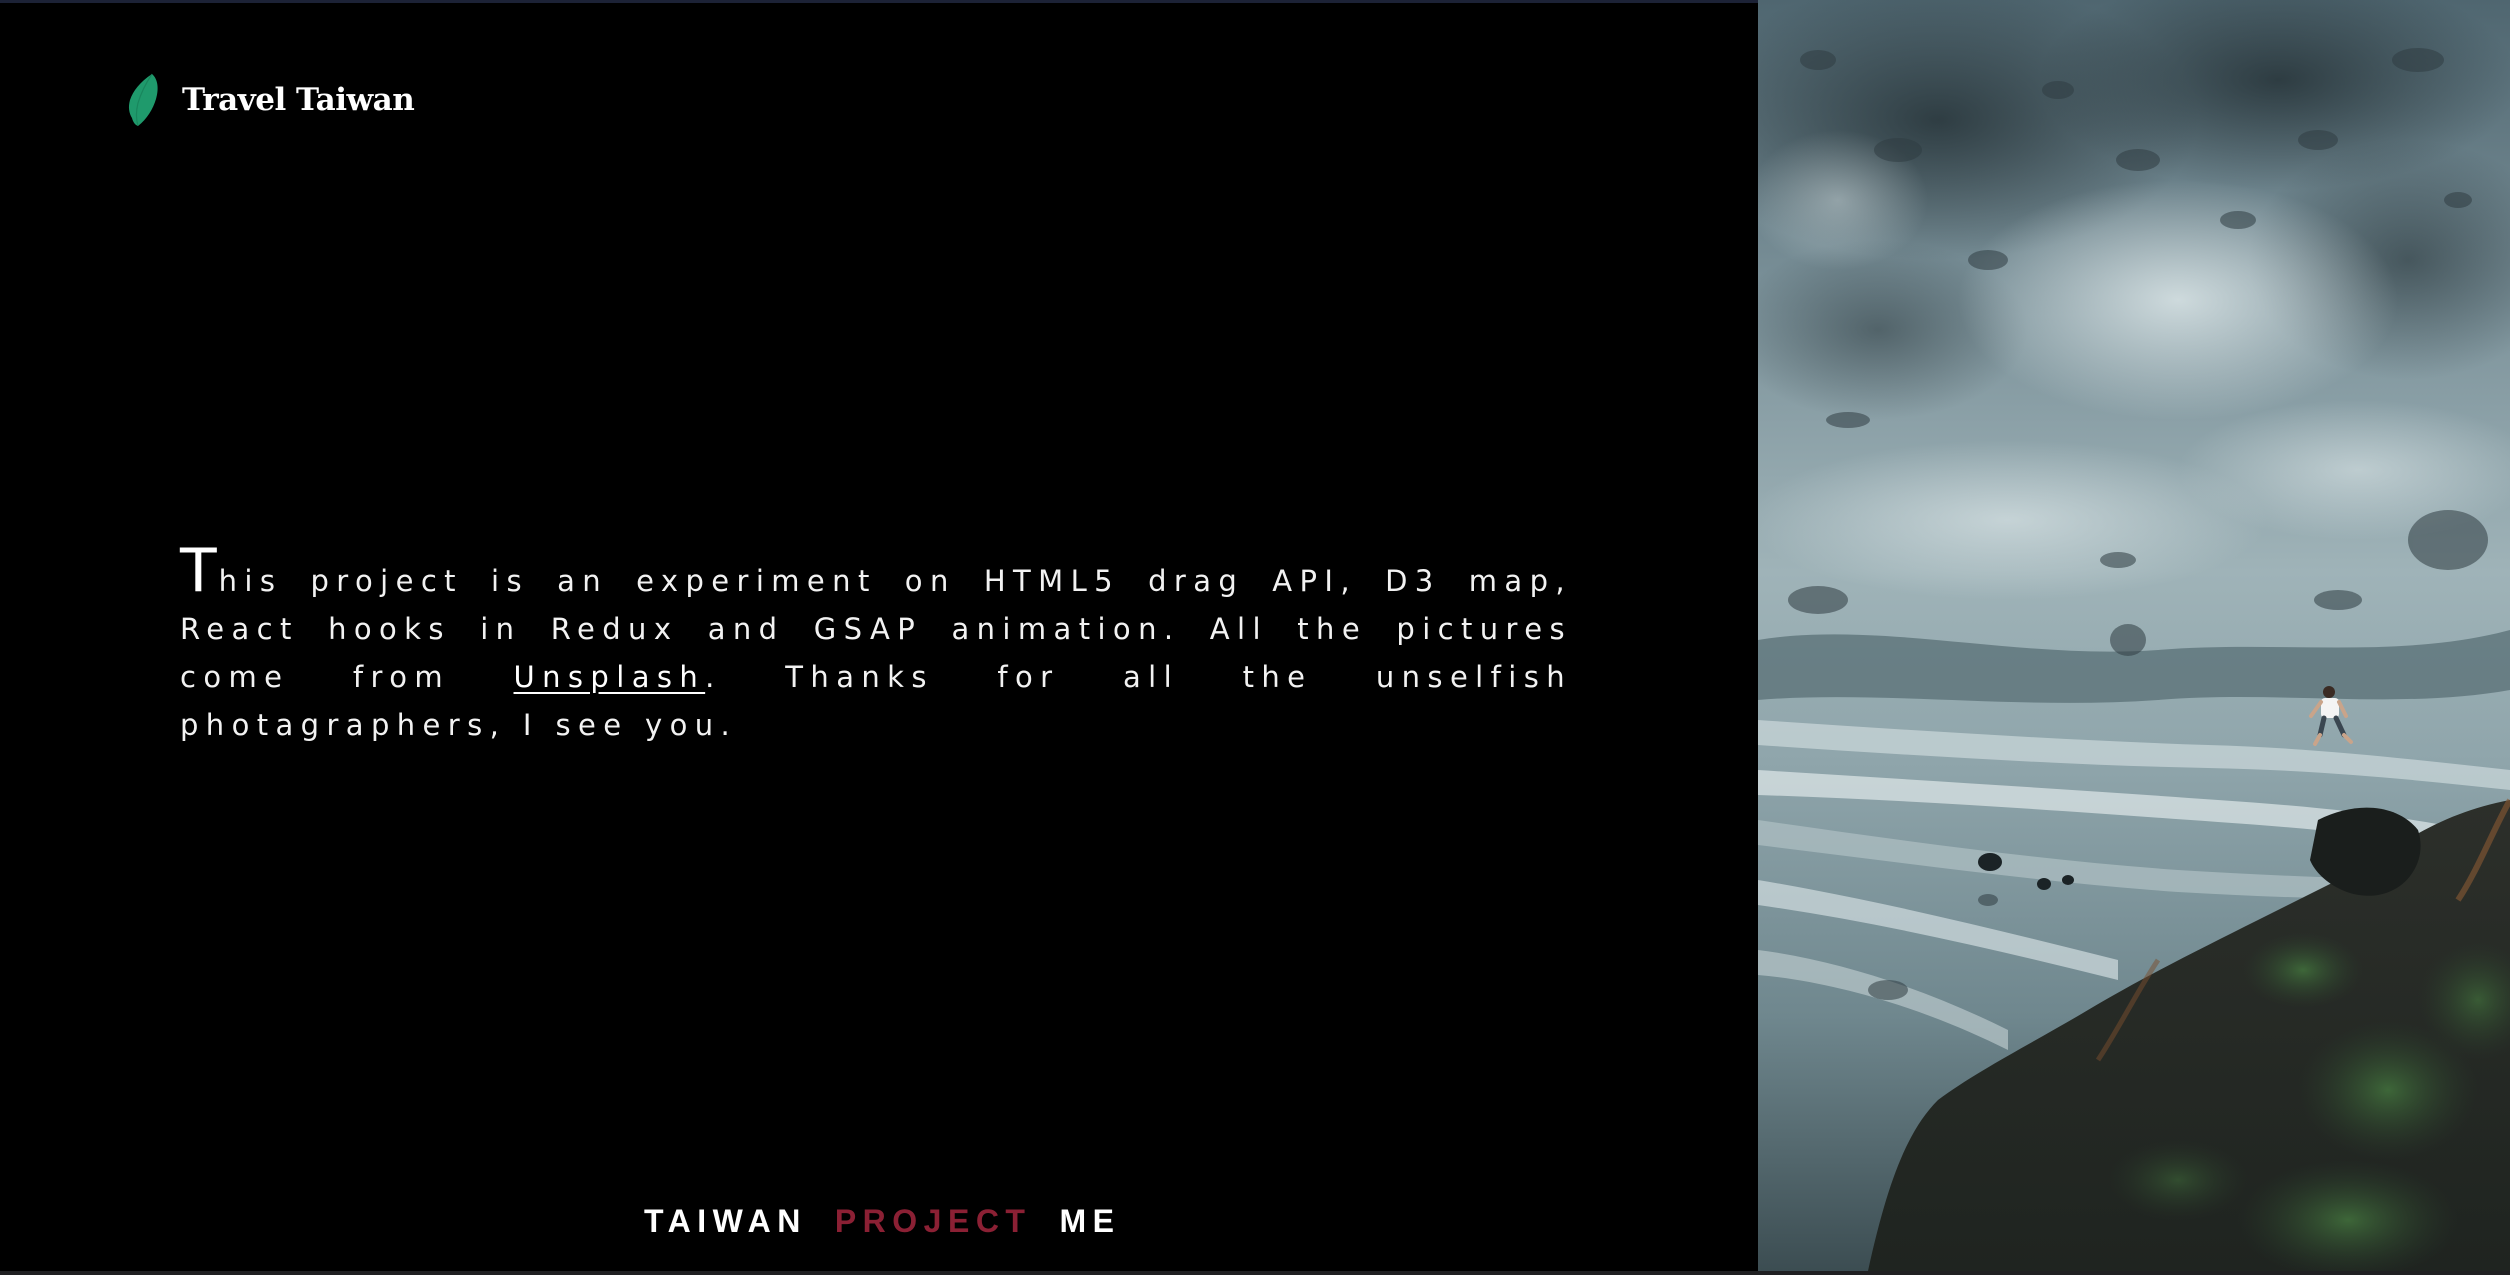  Describe the element at coordinates (298, 100) in the screenshot. I see `brand-name: Travel Taiwan` at that location.